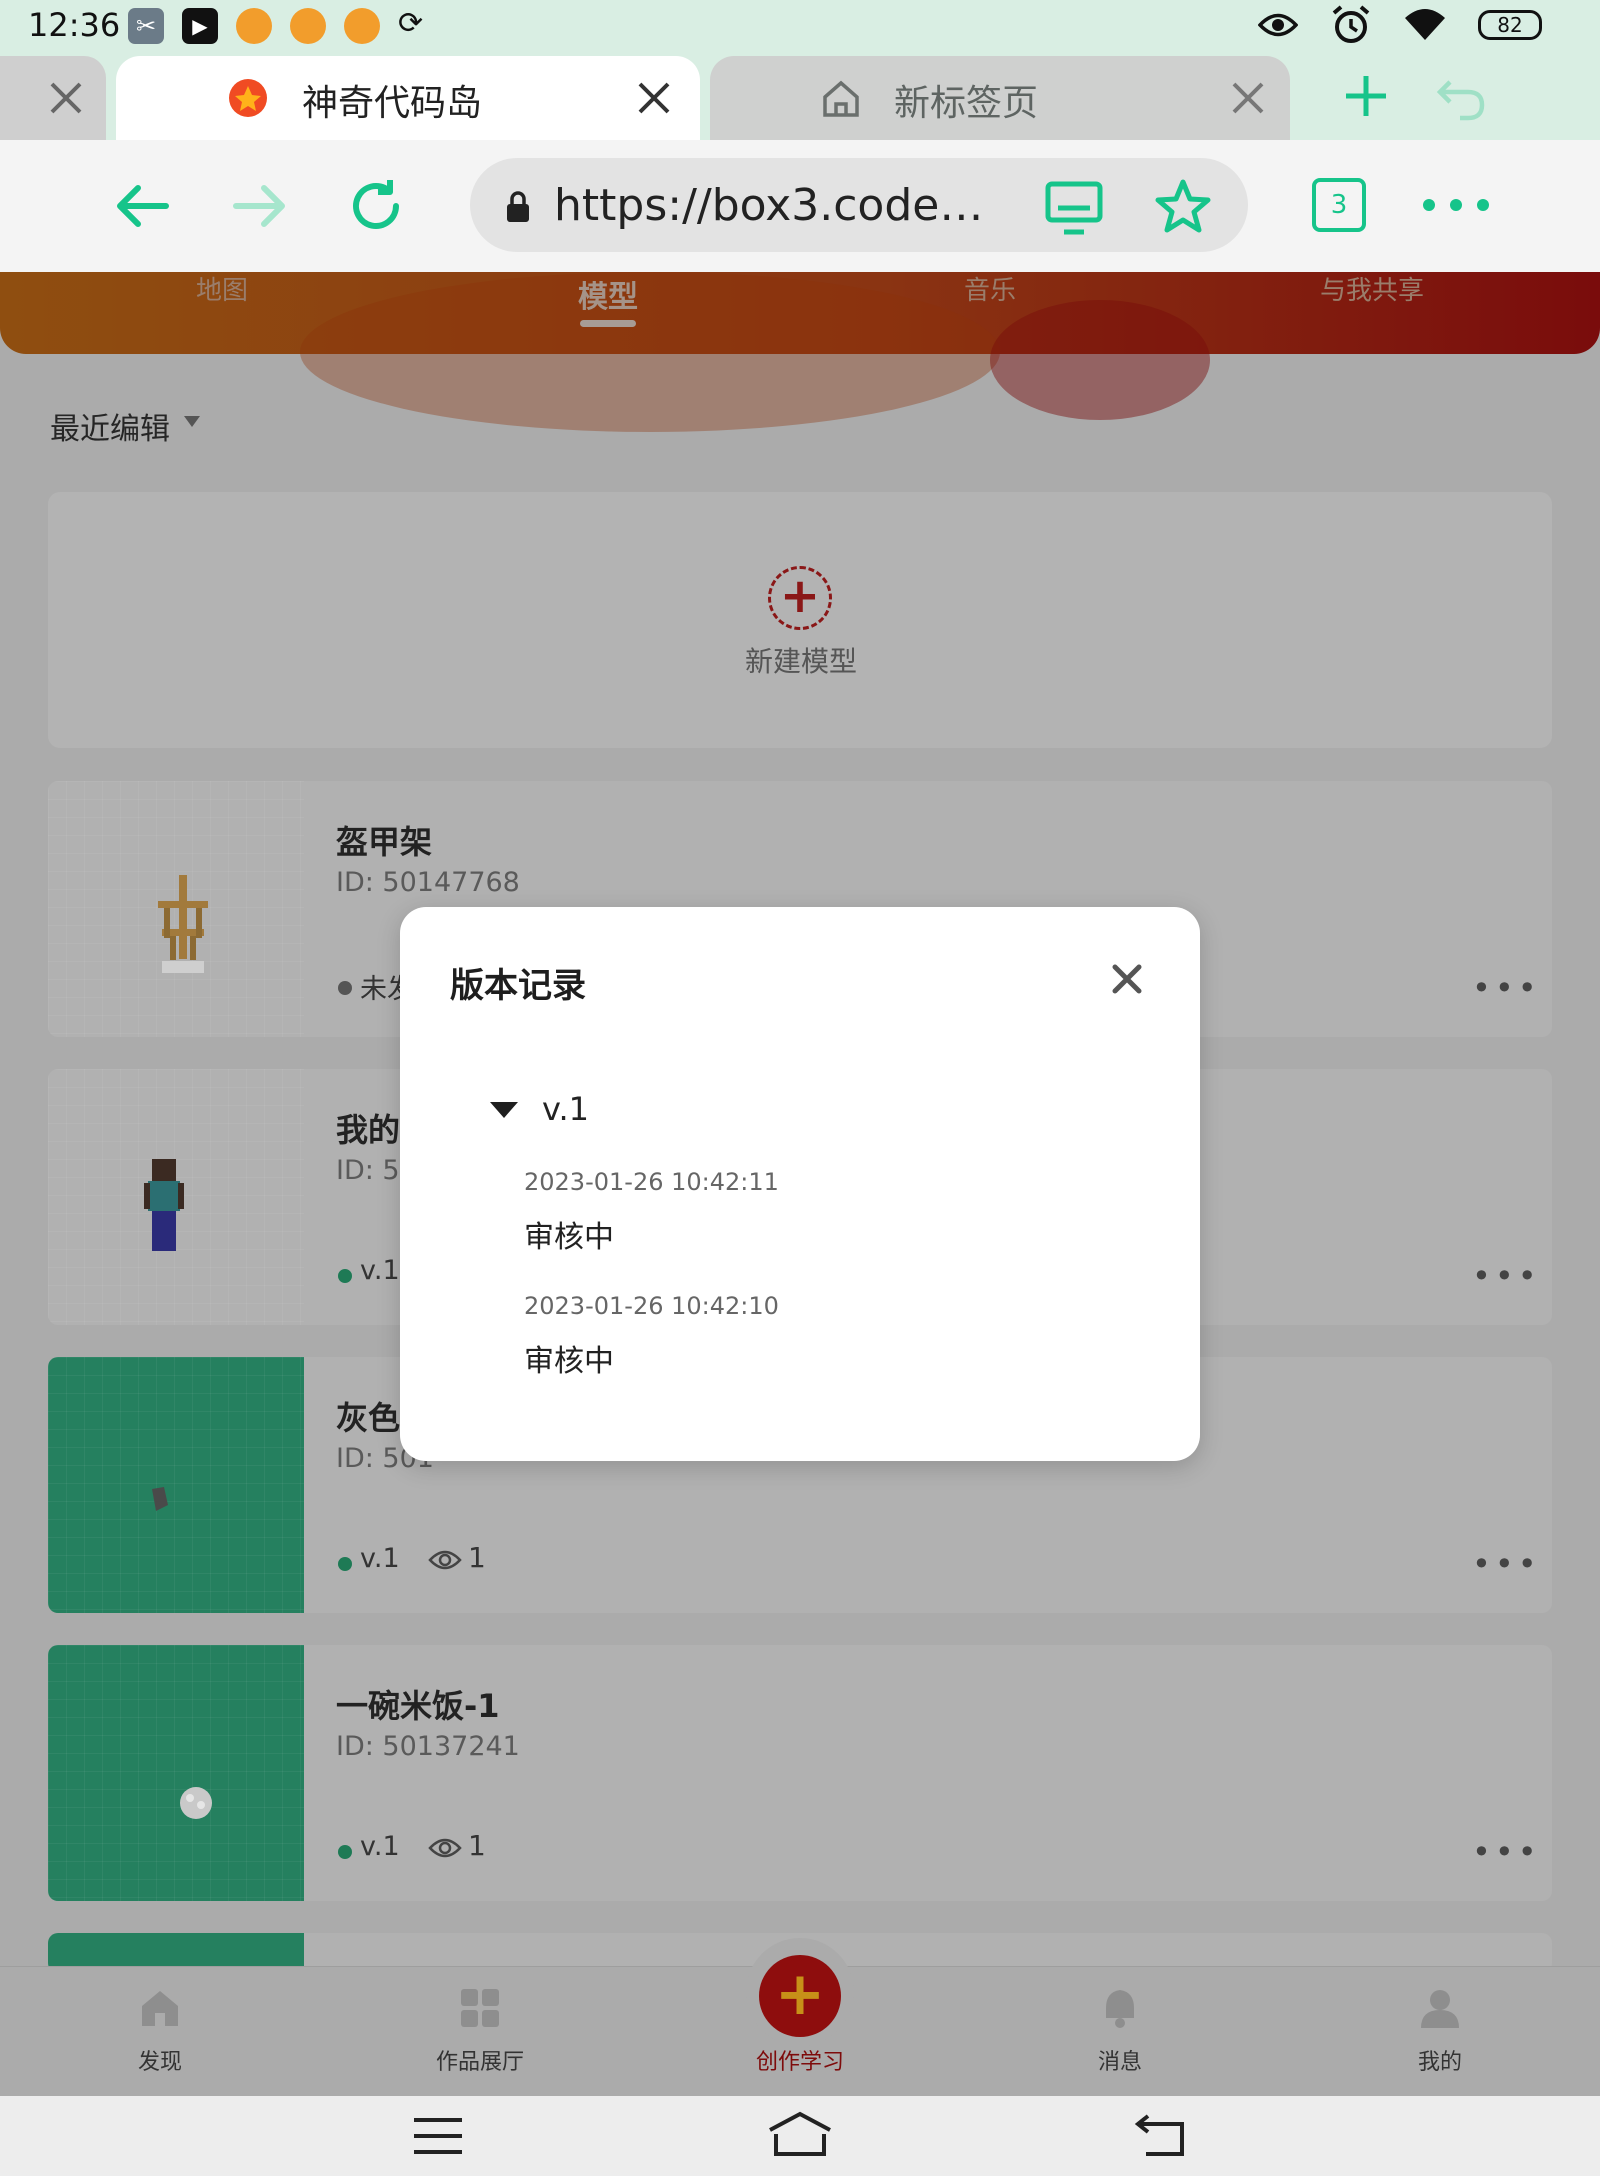 The image size is (1600, 2176). What do you see at coordinates (368, 1130) in the screenshot?
I see `model-title: 我的` at bounding box center [368, 1130].